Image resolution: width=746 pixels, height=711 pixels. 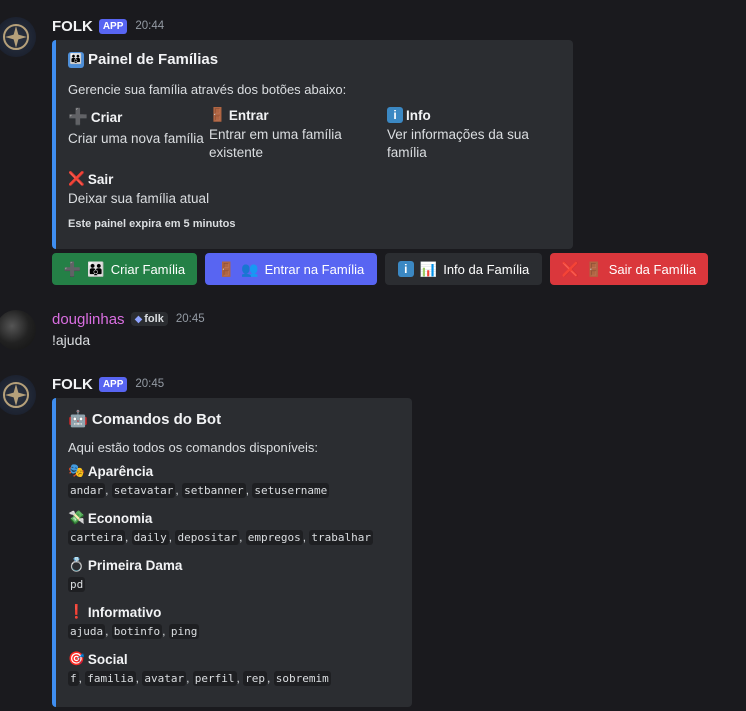 What do you see at coordinates (134, 631) in the screenshot?
I see `command-list: ajuda, botinfo, ping` at bounding box center [134, 631].